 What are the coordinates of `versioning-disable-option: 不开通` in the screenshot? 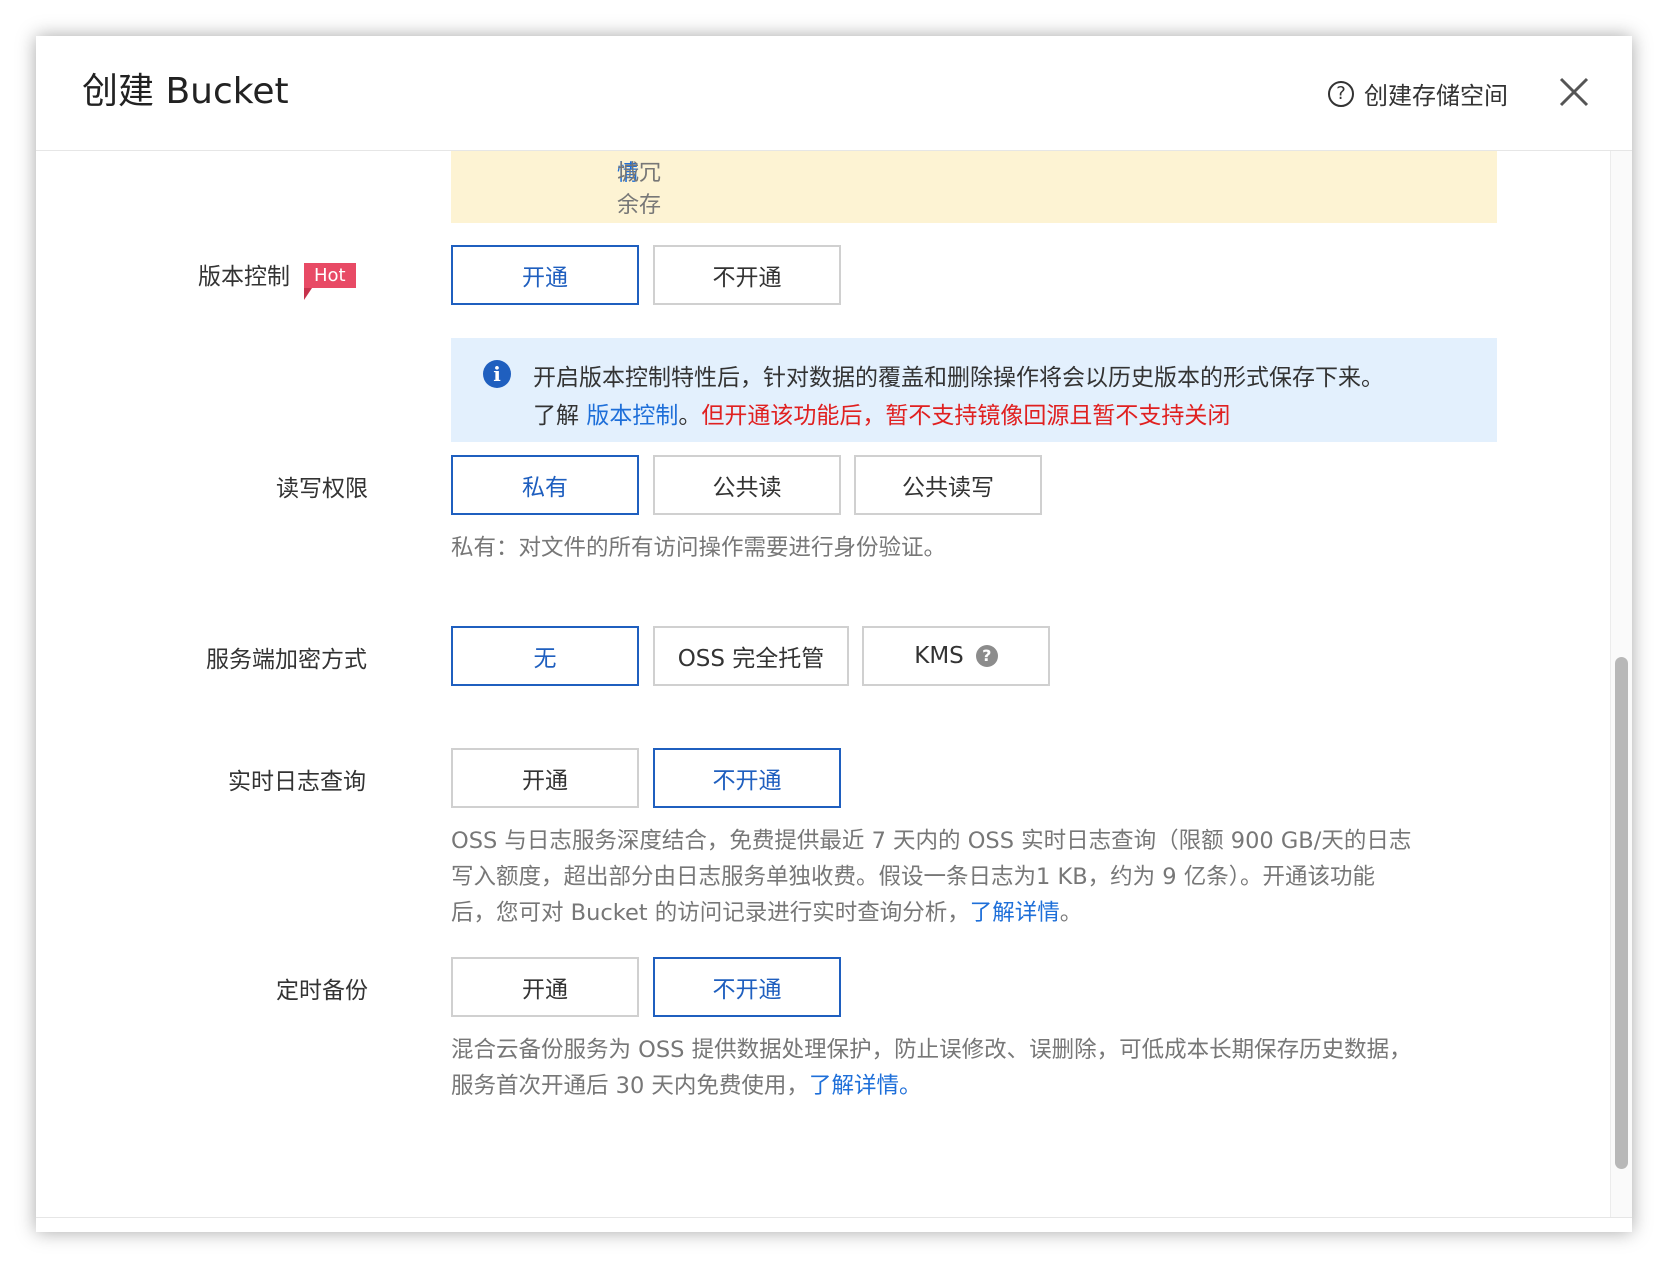 It's located at (747, 275).